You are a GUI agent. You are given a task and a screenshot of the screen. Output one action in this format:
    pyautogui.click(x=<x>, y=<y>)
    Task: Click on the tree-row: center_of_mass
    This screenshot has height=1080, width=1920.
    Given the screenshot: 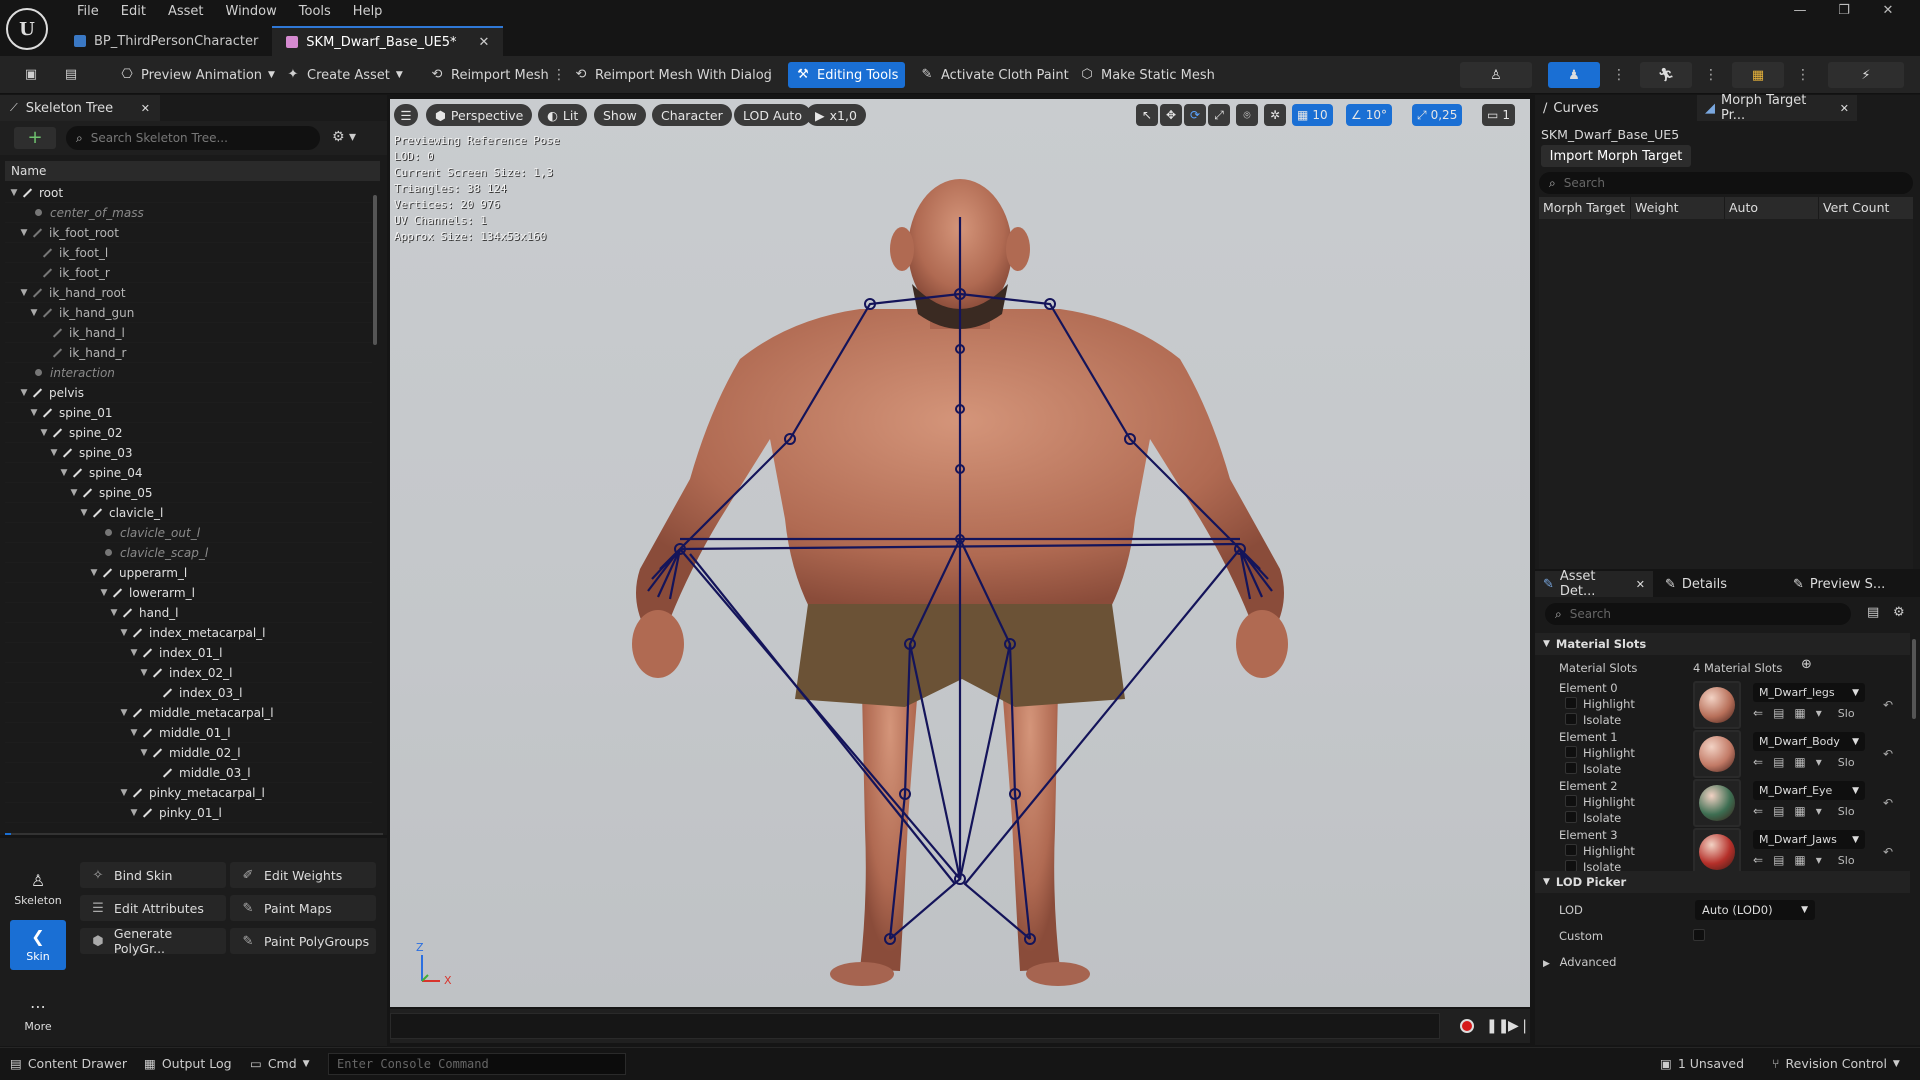 What is the action you would take?
    pyautogui.click(x=188, y=213)
    